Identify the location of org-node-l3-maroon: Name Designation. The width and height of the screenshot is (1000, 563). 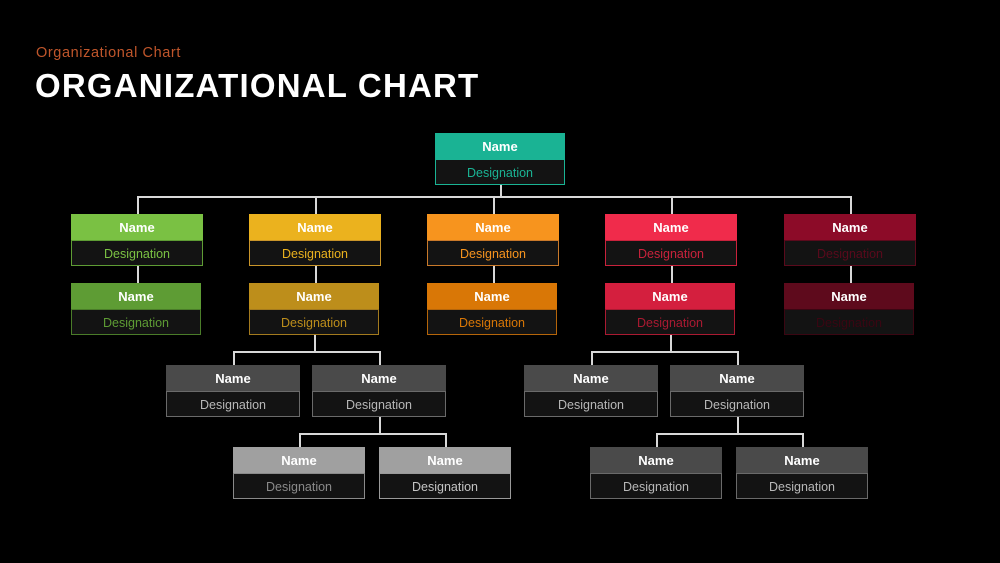
(849, 309).